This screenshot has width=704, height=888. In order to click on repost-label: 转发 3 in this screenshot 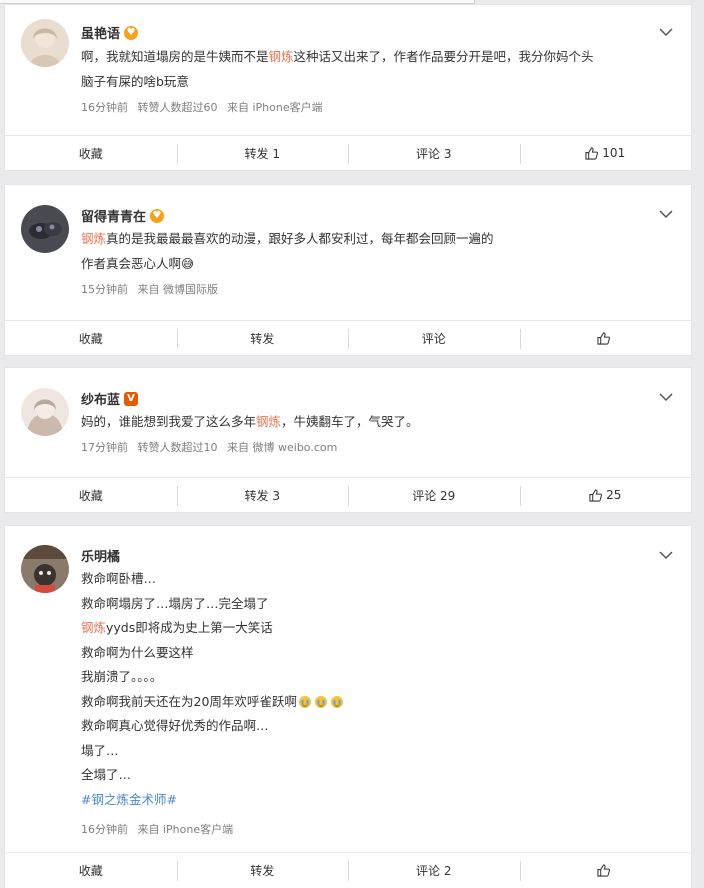, I will do `click(262, 495)`.